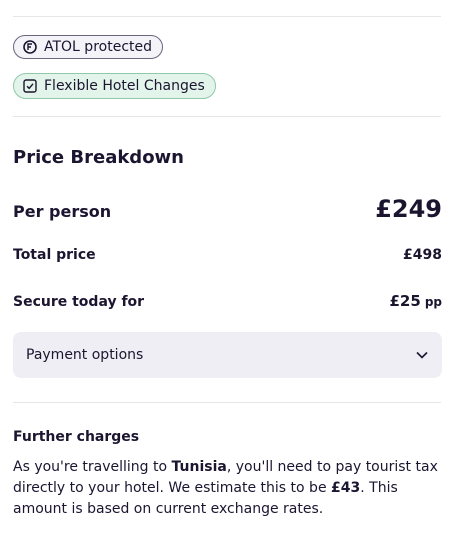 This screenshot has width=454, height=533. What do you see at coordinates (30, 86) in the screenshot?
I see `checkbox-icon` at bounding box center [30, 86].